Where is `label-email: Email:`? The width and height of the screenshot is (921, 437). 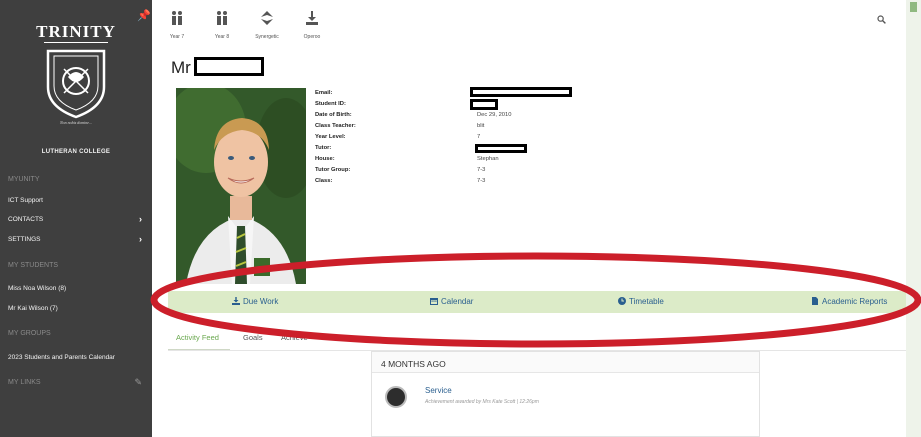 label-email: Email: is located at coordinates (324, 93).